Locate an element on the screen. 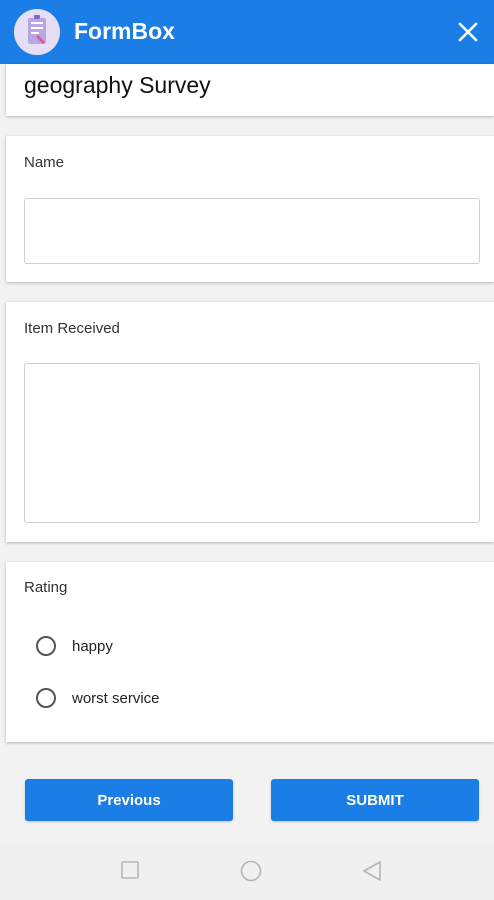 The image size is (494, 900). survey-title: geography Survey is located at coordinates (117, 85).